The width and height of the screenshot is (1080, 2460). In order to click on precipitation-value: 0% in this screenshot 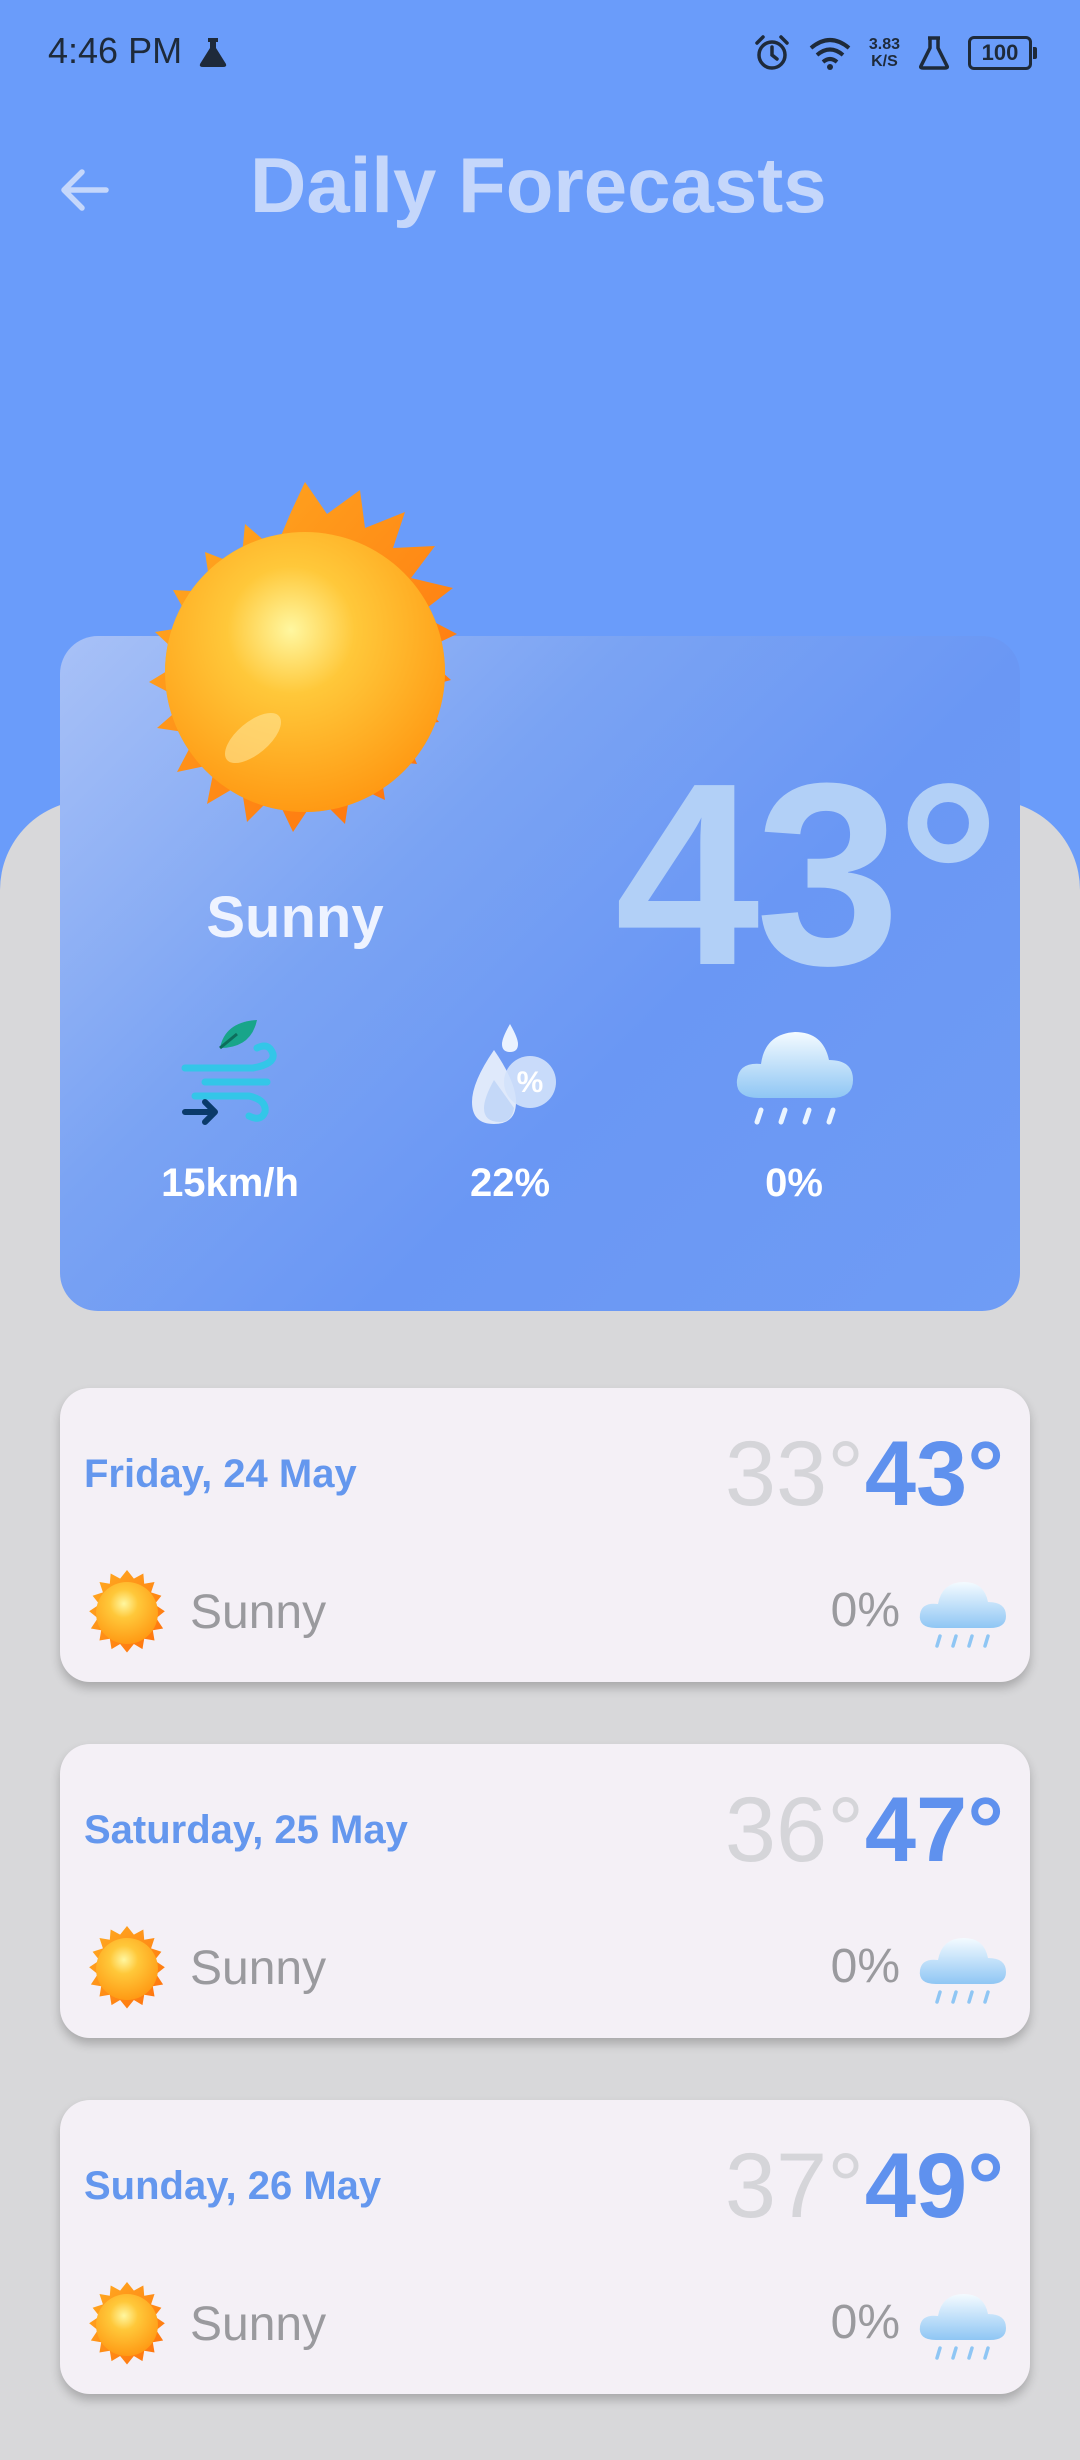, I will do `click(794, 1183)`.